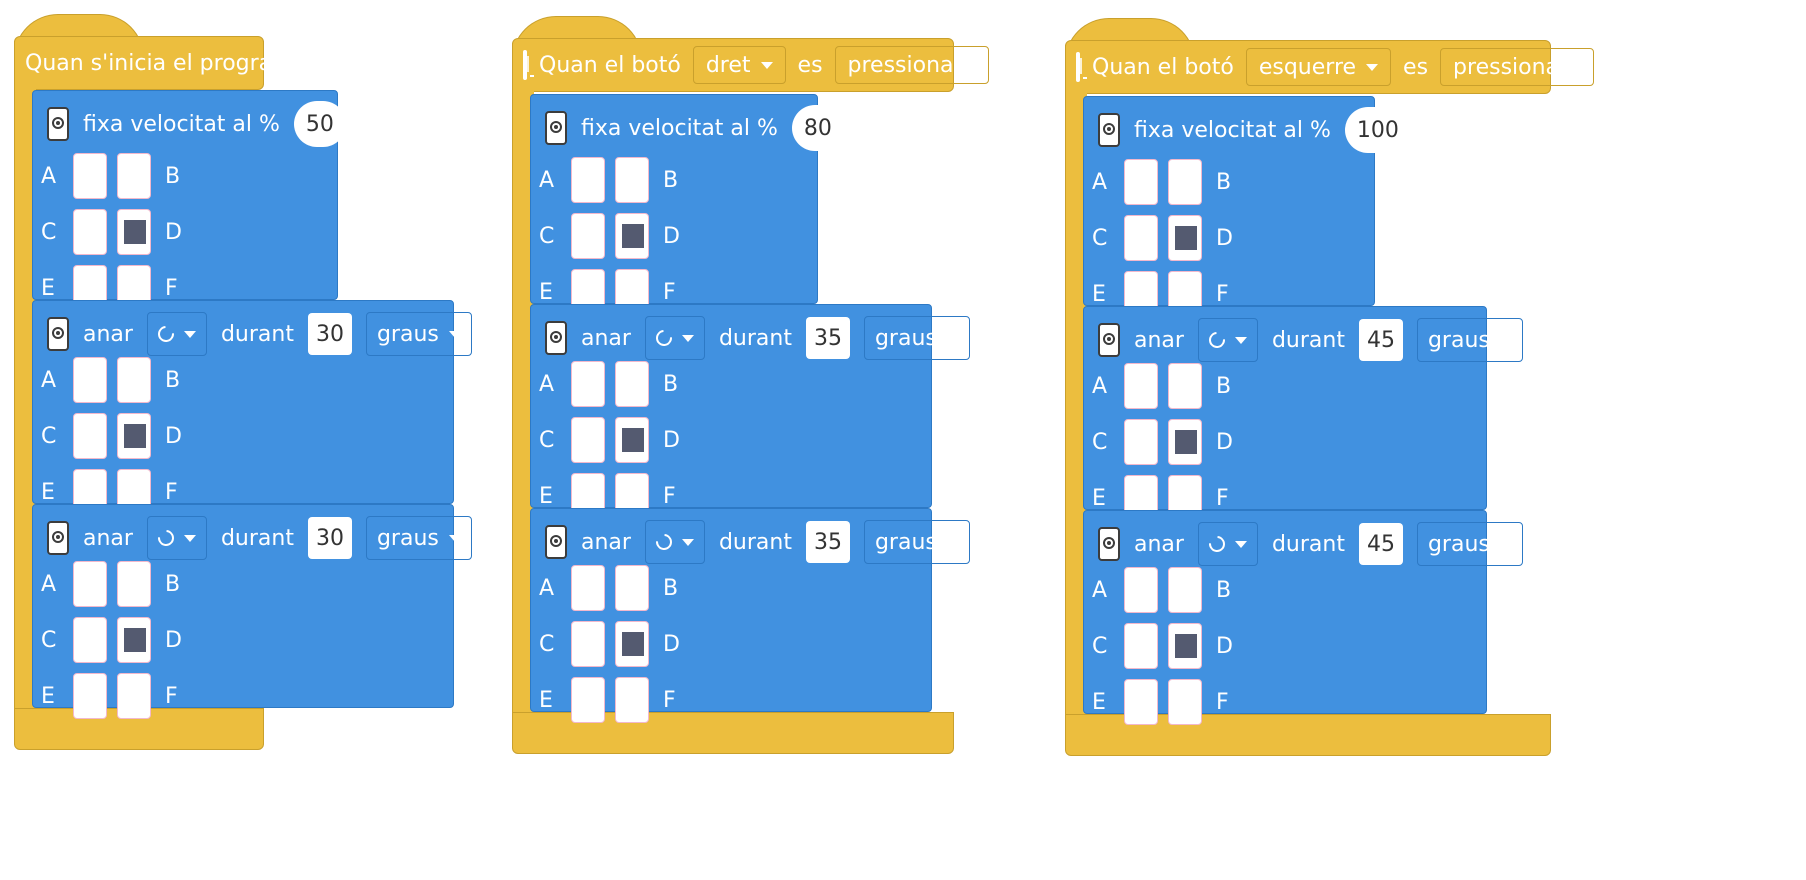 This screenshot has width=1806, height=880. I want to click on speed-percent-input: 100, so click(1377, 130).